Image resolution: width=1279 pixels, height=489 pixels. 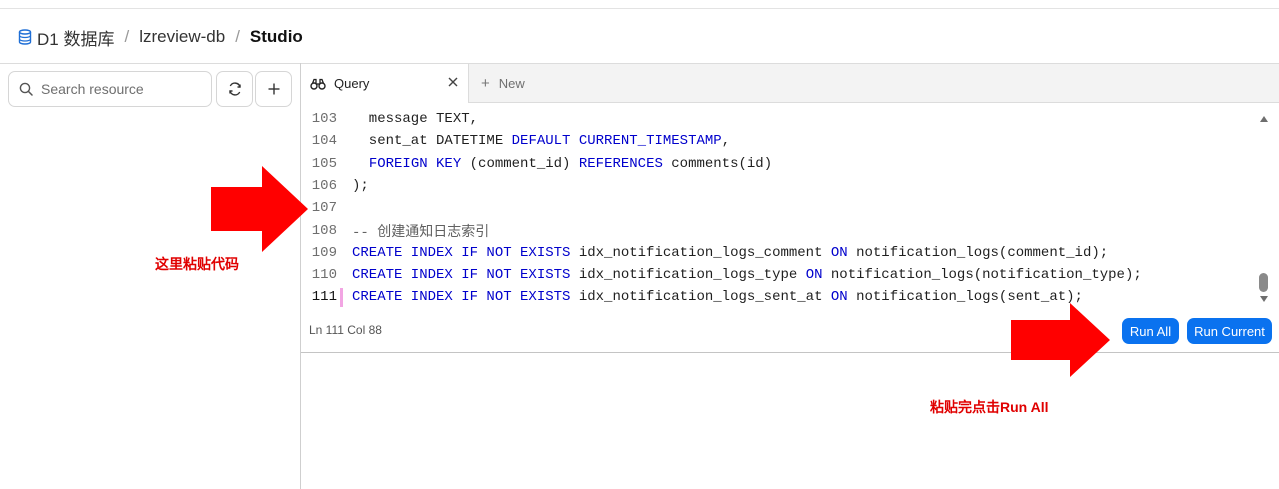 I want to click on breadcrumb: D1 数据库 / lzreview-db / Studio, so click(x=160, y=37).